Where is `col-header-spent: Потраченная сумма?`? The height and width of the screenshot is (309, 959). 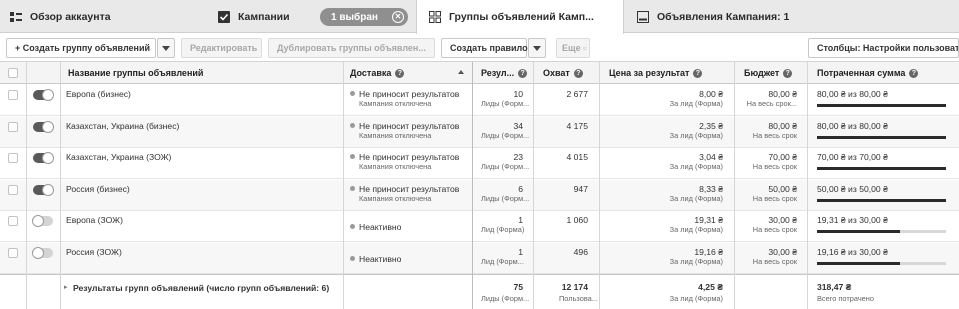 col-header-spent: Потраченная сумма? is located at coordinates (868, 73).